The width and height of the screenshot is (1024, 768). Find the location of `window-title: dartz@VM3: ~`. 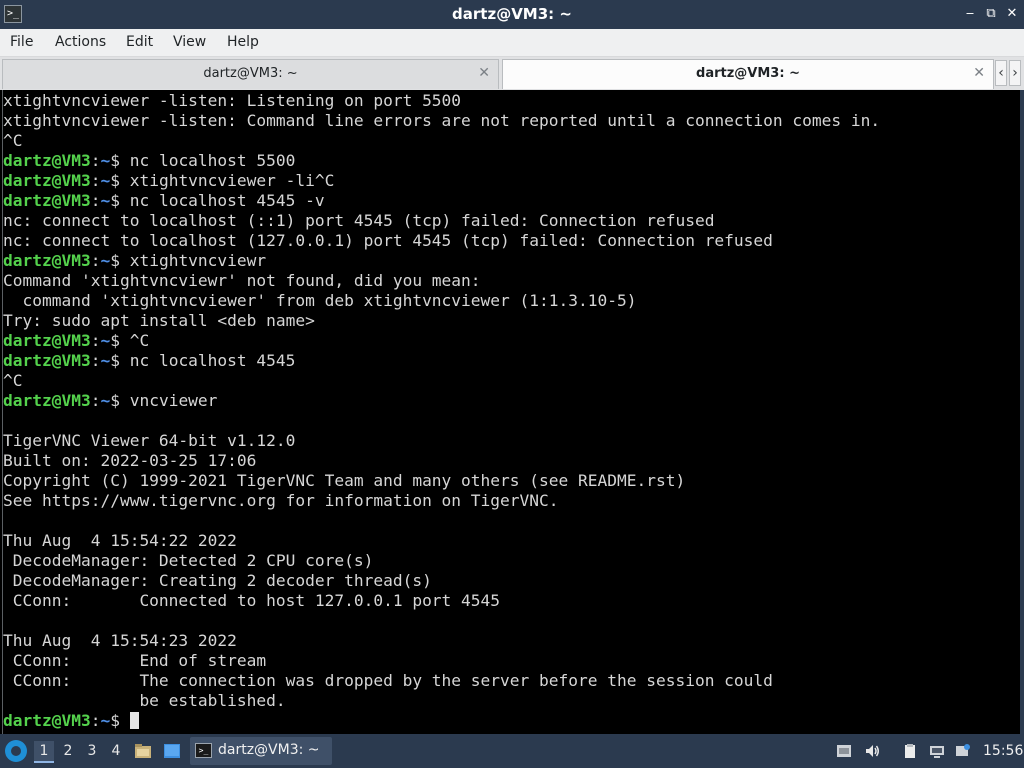

window-title: dartz@VM3: ~ is located at coordinates (512, 14).